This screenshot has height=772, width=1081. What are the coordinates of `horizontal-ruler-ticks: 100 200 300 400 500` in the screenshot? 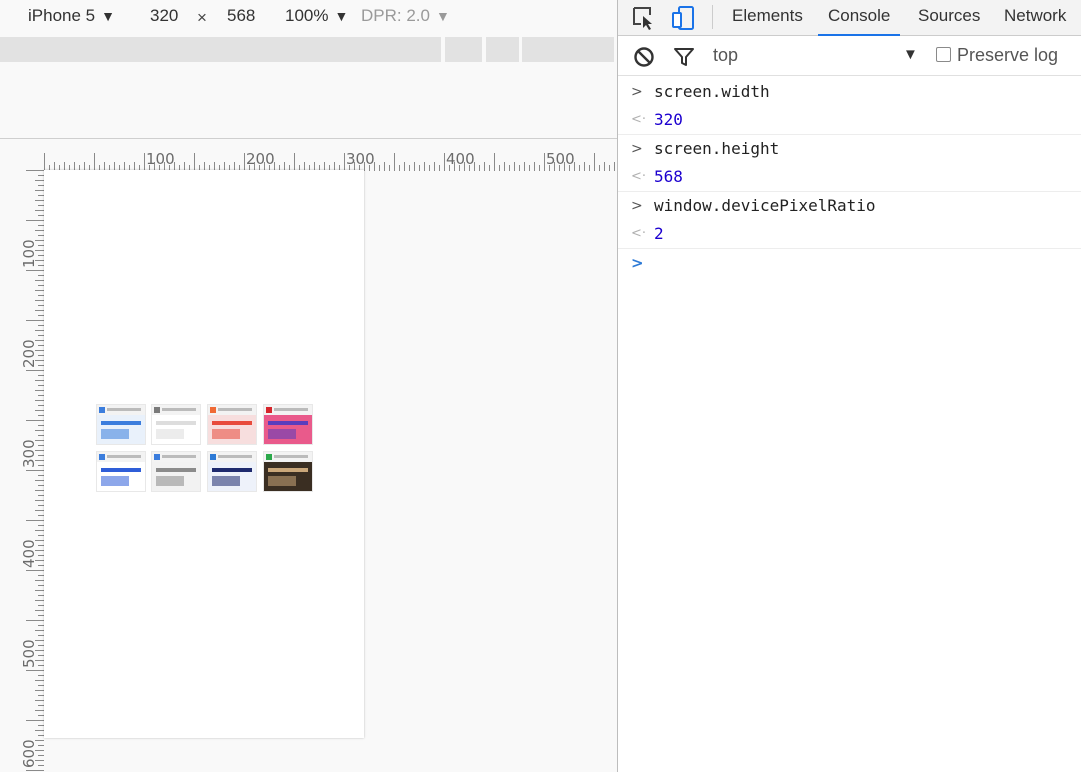 It's located at (329, 160).